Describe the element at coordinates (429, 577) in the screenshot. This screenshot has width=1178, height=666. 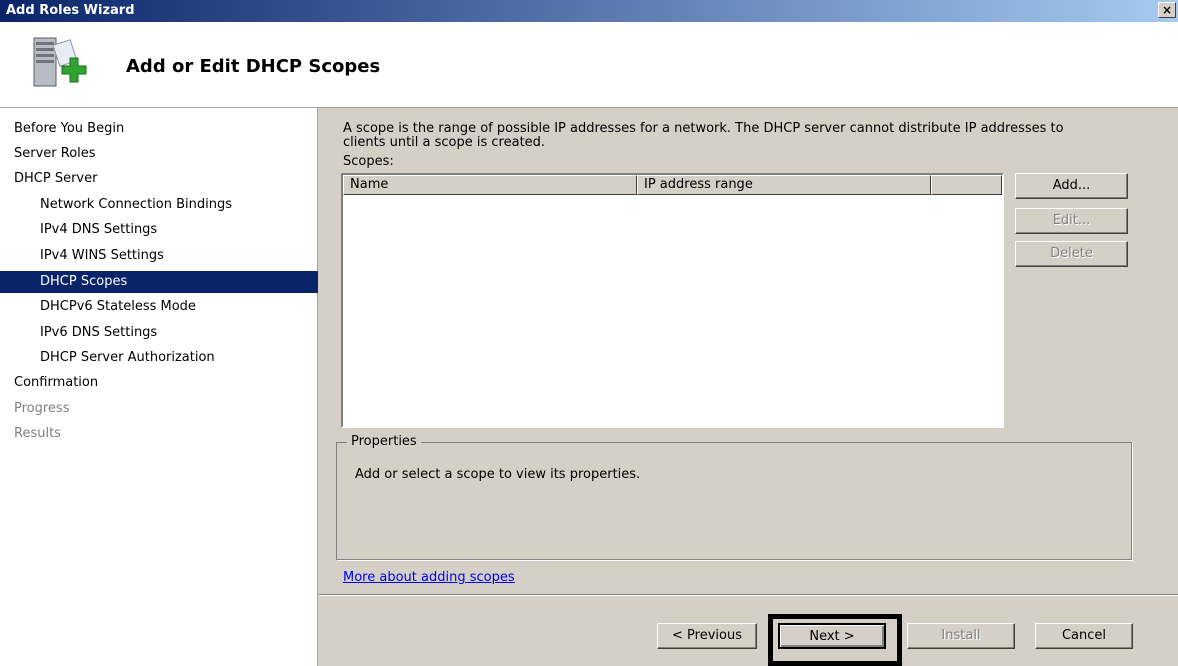
I see `more-about-scopes-link: More about adding scopes` at that location.